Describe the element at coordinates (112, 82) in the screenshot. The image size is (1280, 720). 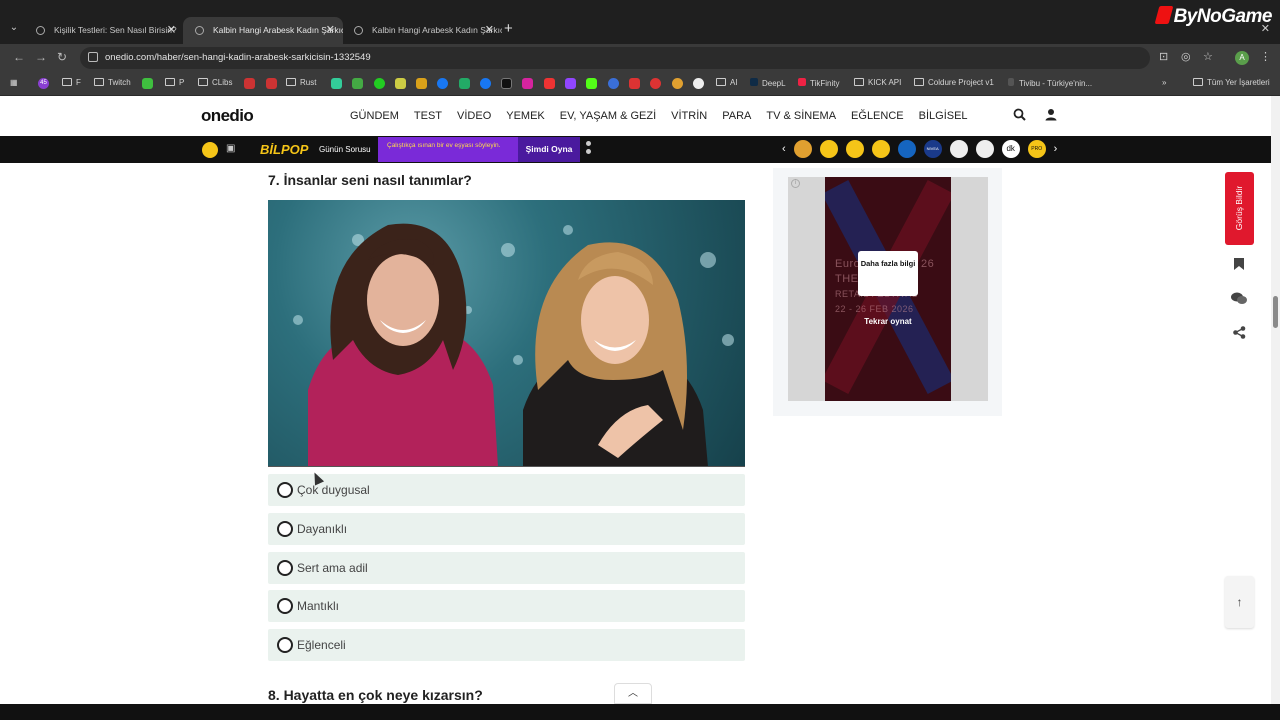
I see `bookmark-folder-twitch: Twitch` at that location.